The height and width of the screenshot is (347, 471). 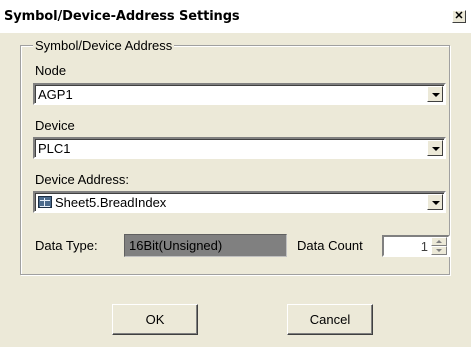 I want to click on cancel-button: Cancel, so click(x=330, y=319).